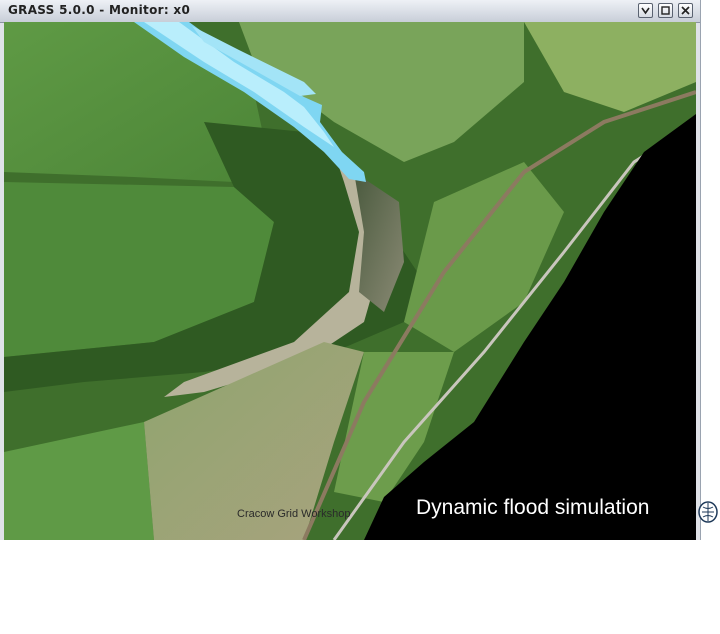  I want to click on caption-step-time: step 3 time 0:30, so click(532, 592).